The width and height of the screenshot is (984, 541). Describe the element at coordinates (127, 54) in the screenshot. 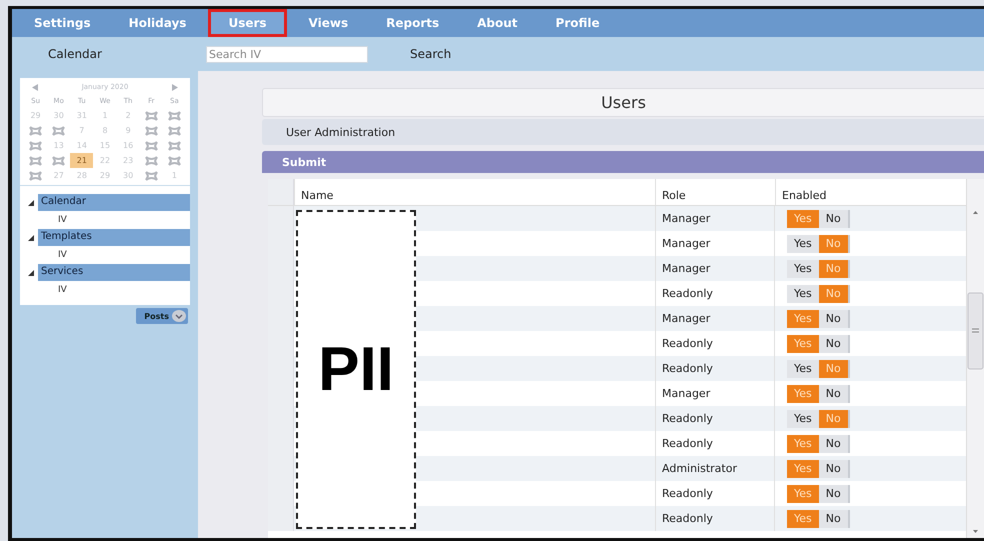

I see `calendar-link: Calendar` at that location.